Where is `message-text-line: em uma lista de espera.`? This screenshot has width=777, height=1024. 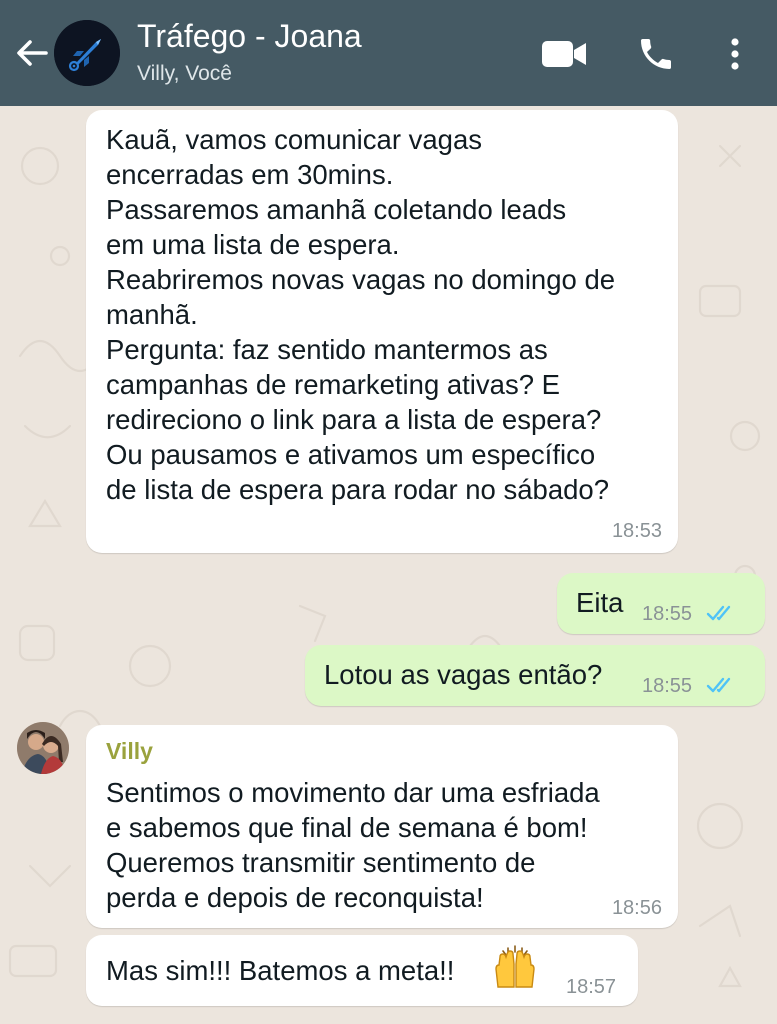 message-text-line: em uma lista de espera. is located at coordinates (253, 244).